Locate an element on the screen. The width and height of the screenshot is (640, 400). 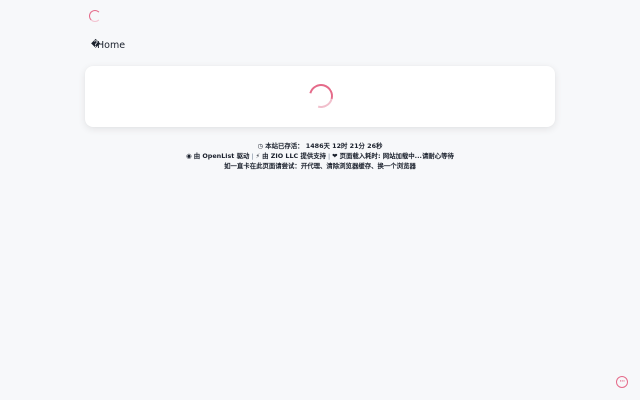
more-icon: ··· is located at coordinates (622, 381).